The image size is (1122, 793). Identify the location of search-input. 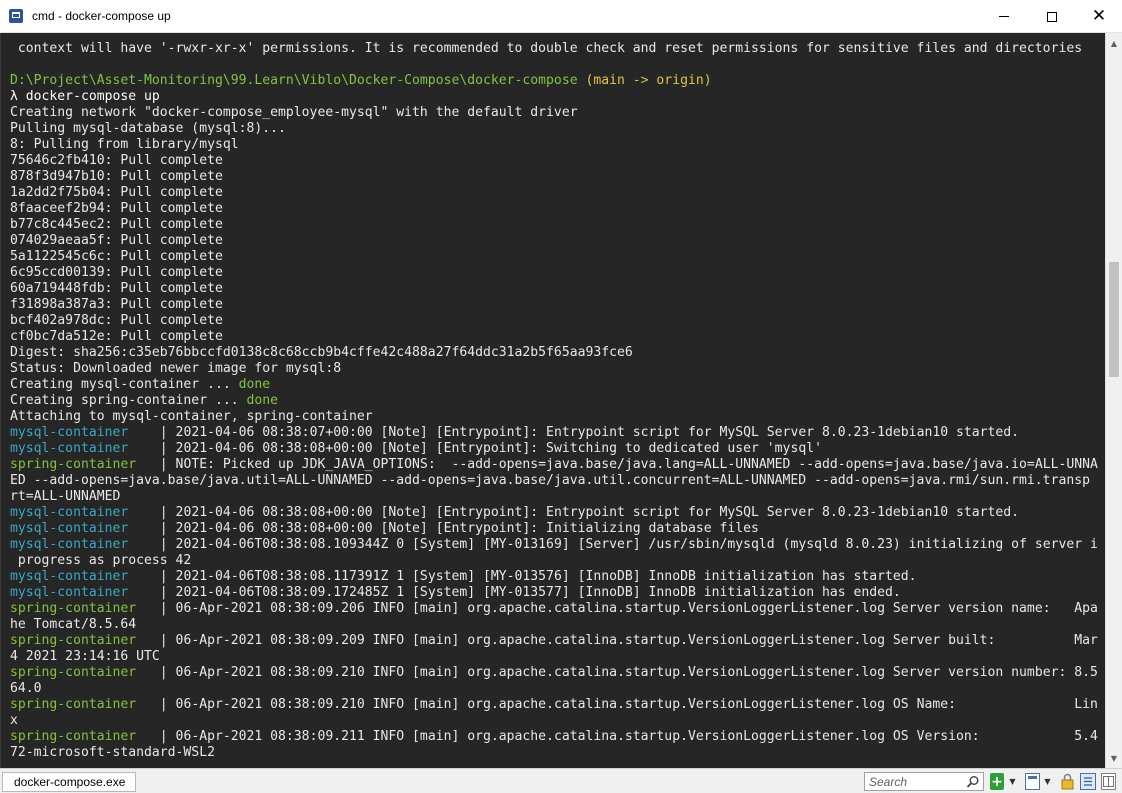
(919, 781).